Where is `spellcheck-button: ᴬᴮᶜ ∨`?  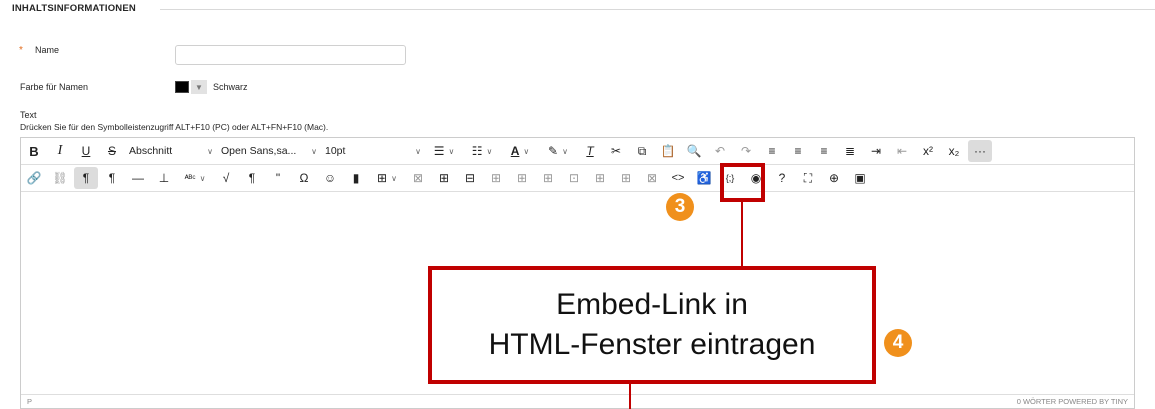 spellcheck-button: ᴬᴮᶜ ∨ is located at coordinates (195, 178).